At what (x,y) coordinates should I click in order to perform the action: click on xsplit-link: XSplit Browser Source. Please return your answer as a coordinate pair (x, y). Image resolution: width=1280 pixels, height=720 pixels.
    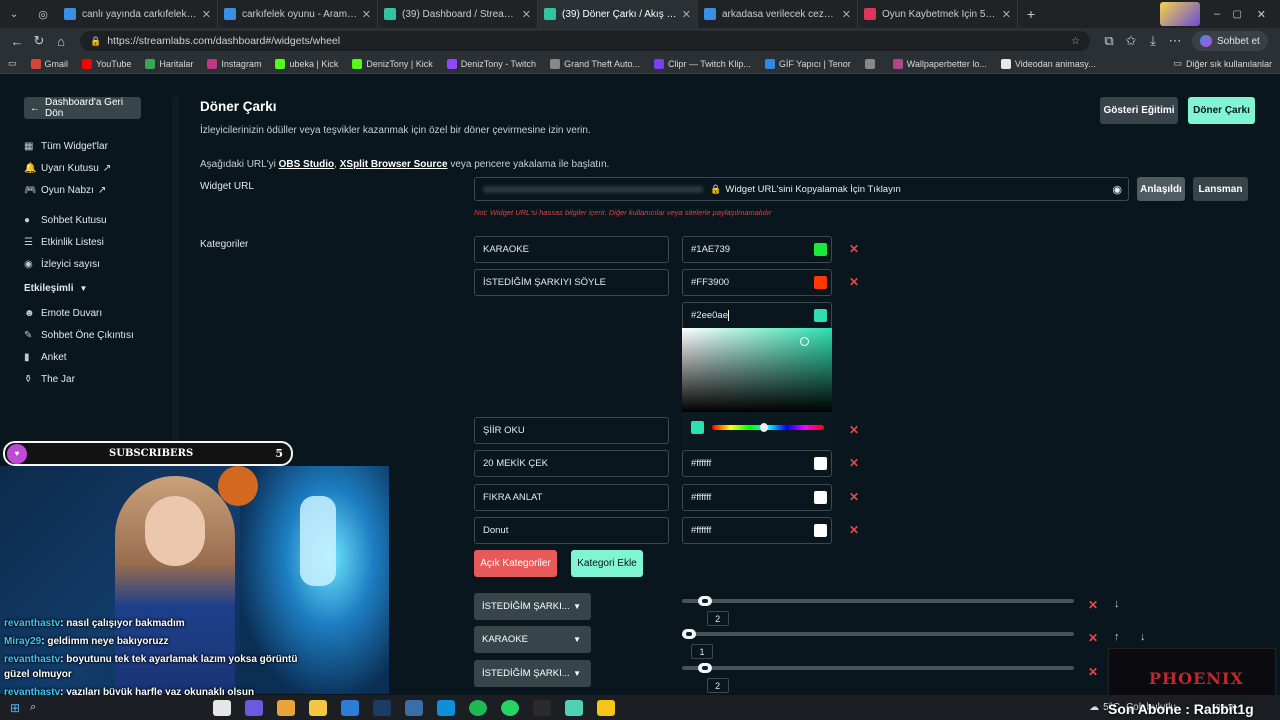
    Looking at the image, I should click on (394, 164).